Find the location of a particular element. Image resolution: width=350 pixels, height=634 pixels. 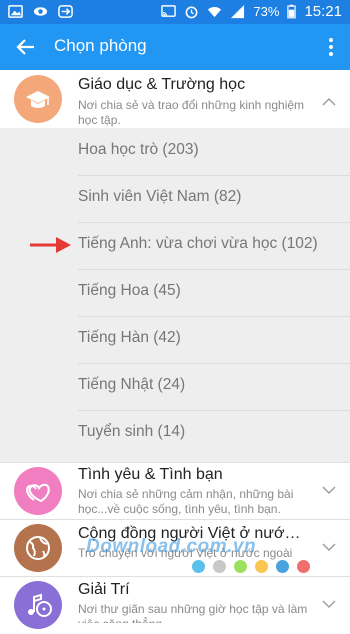

room-name: Tuyển sinh (14) is located at coordinates (132, 431).